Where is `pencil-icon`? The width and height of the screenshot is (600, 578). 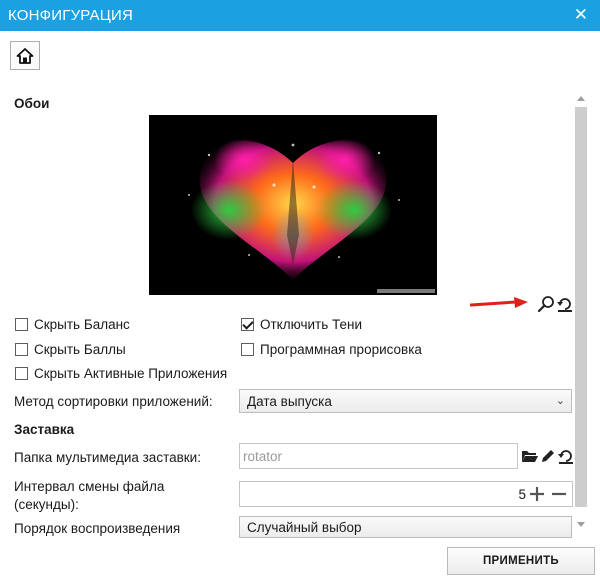 pencil-icon is located at coordinates (548, 456).